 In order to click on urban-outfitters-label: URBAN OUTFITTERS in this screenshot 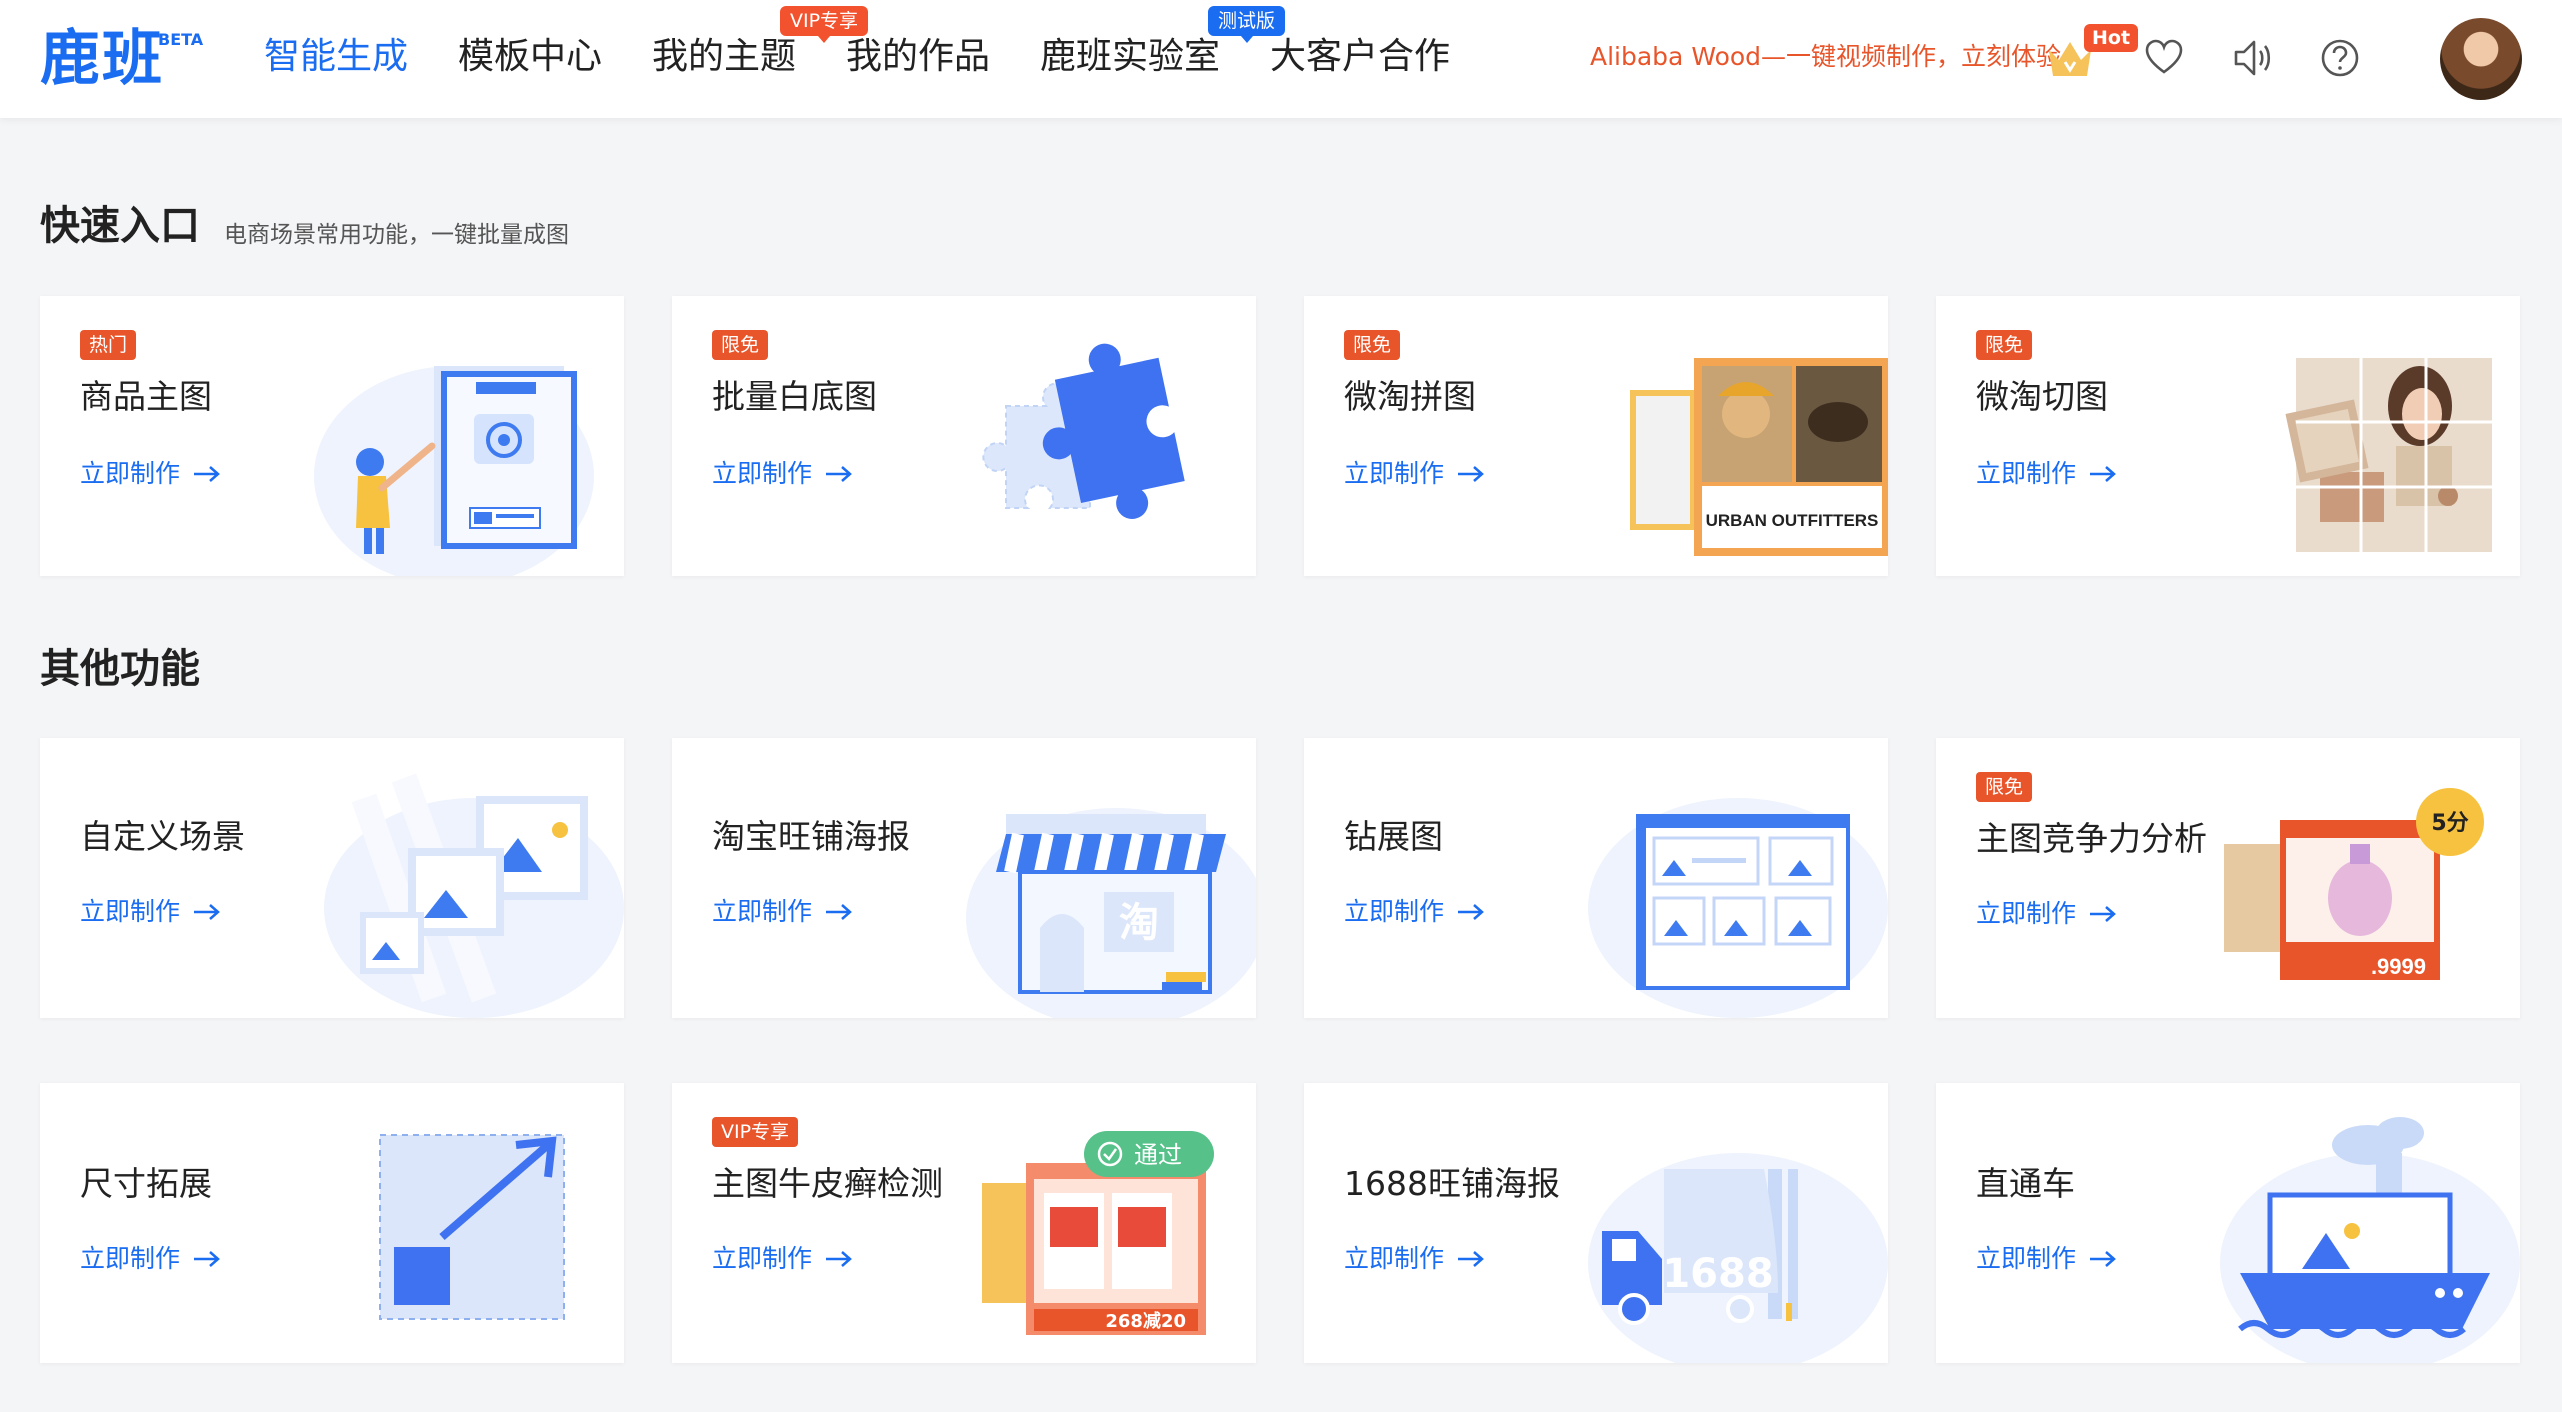, I will do `click(1792, 520)`.